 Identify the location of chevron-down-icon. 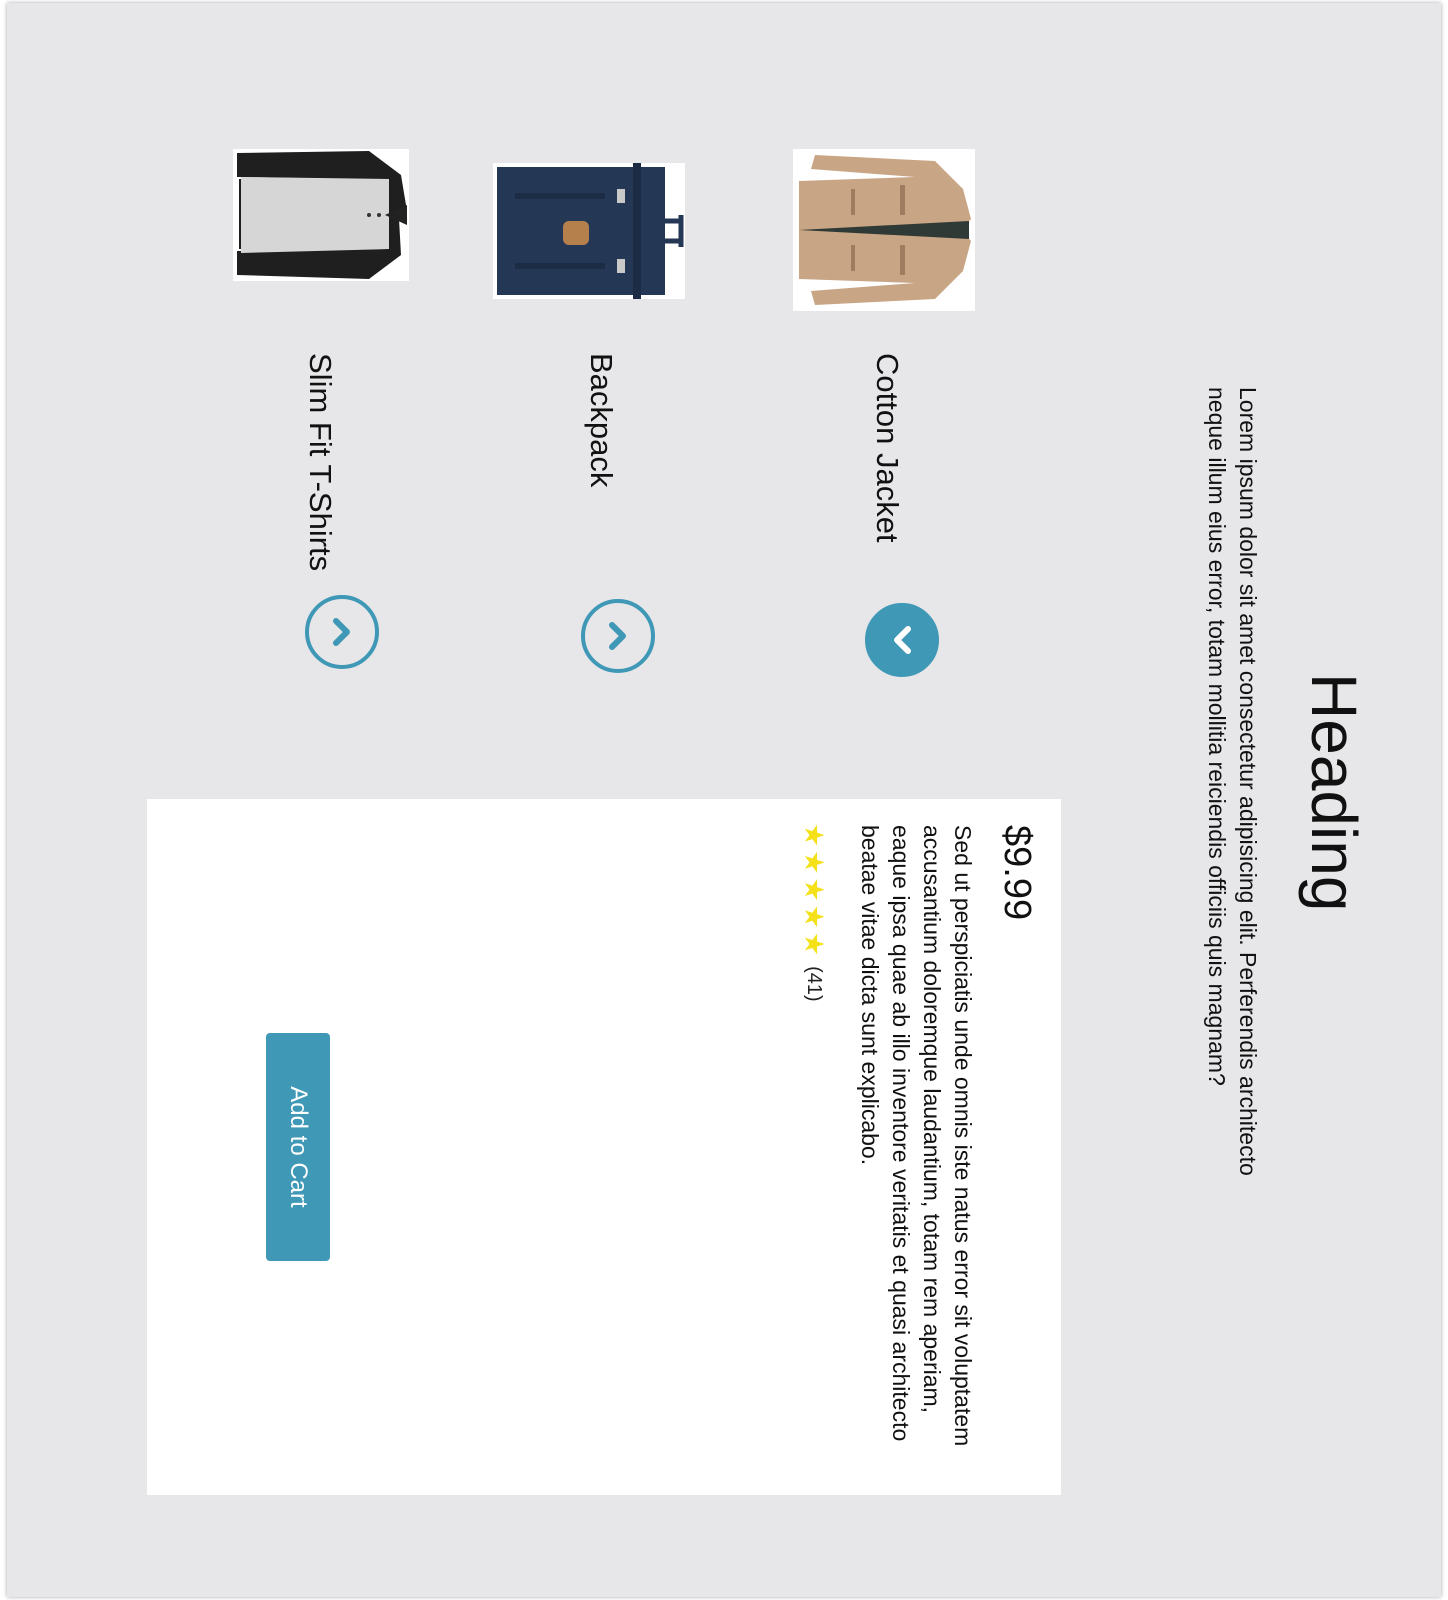
(902, 640).